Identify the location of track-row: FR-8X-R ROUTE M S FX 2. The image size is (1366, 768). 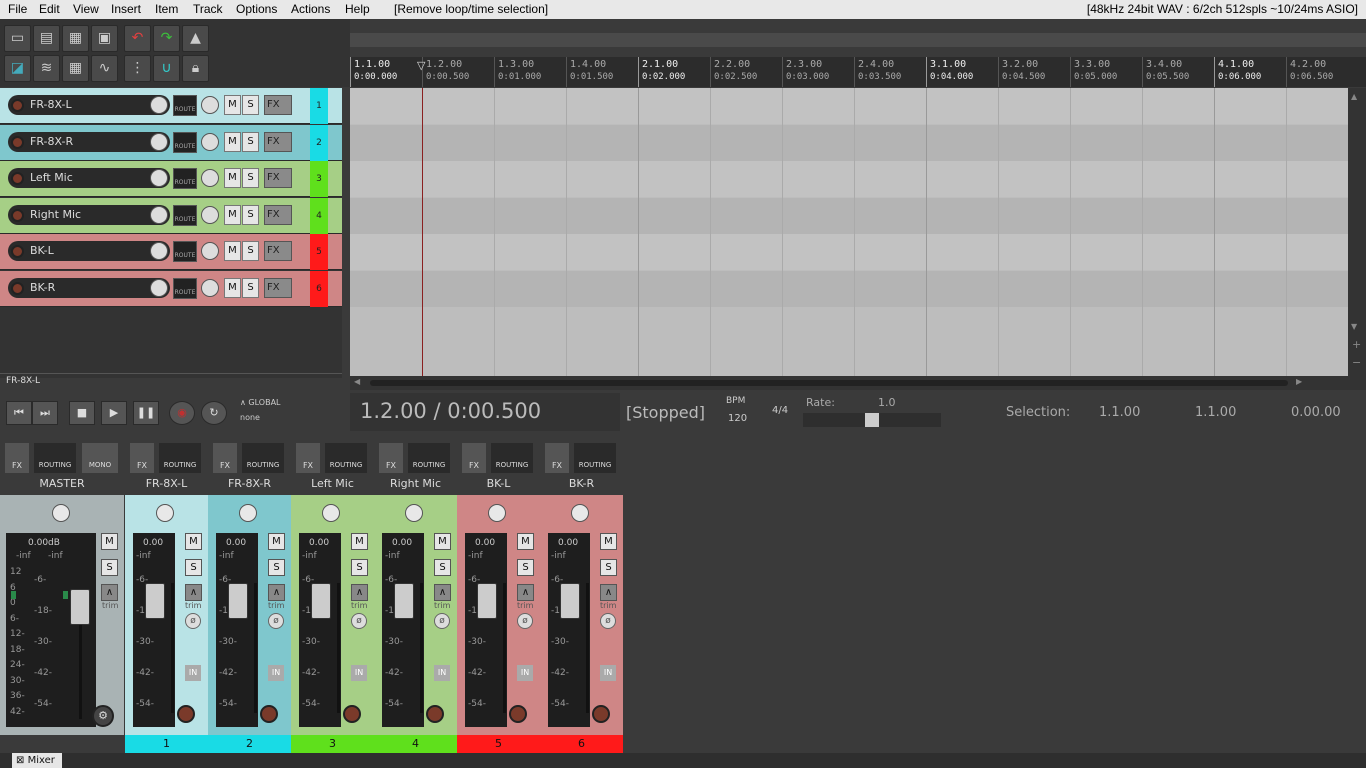
(171, 142).